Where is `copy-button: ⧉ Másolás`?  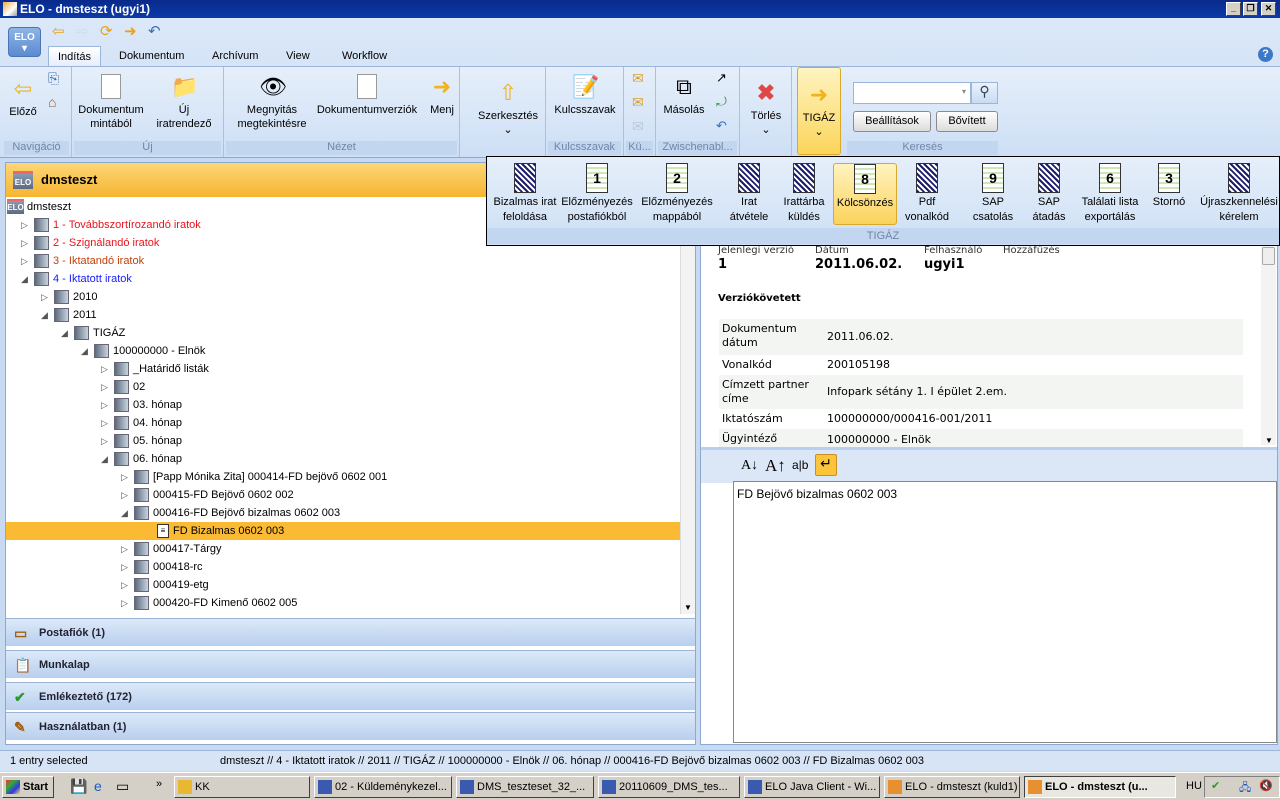
copy-button: ⧉ Másolás is located at coordinates (684, 95).